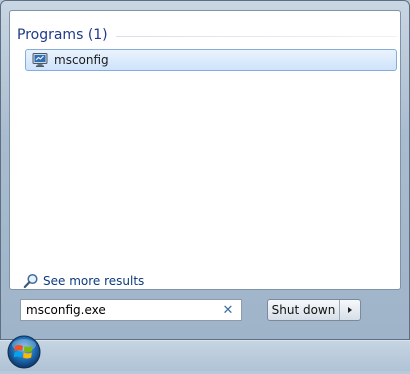 This screenshot has height=374, width=410. I want to click on shutdown-button: Shut down, so click(303, 310).